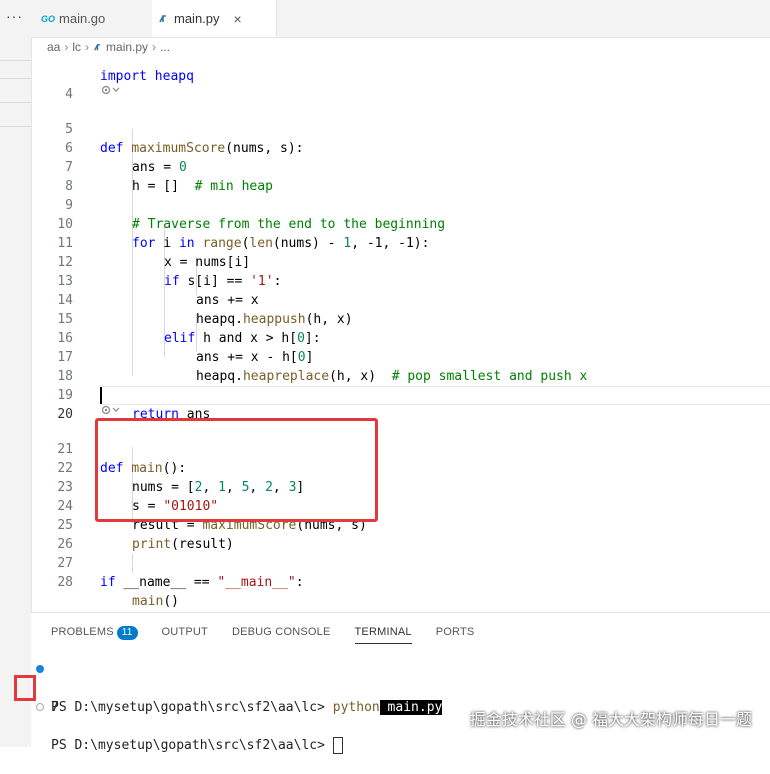  I want to click on code-line: 7 h = [] # min heap, so click(169, 177).